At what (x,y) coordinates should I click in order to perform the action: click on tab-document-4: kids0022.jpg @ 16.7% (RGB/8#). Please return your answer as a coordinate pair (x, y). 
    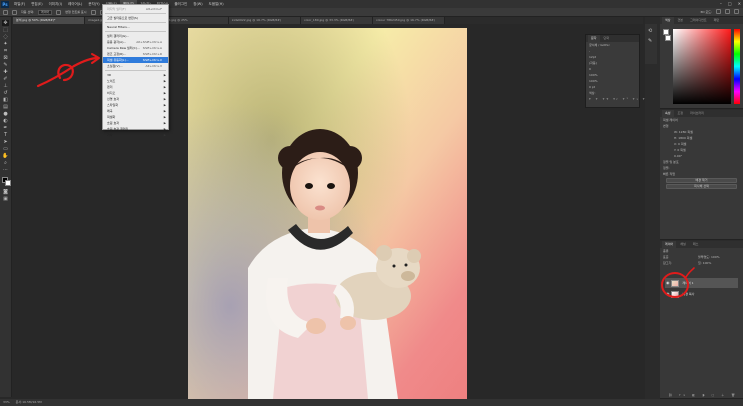
    Looking at the image, I should click on (265, 20).